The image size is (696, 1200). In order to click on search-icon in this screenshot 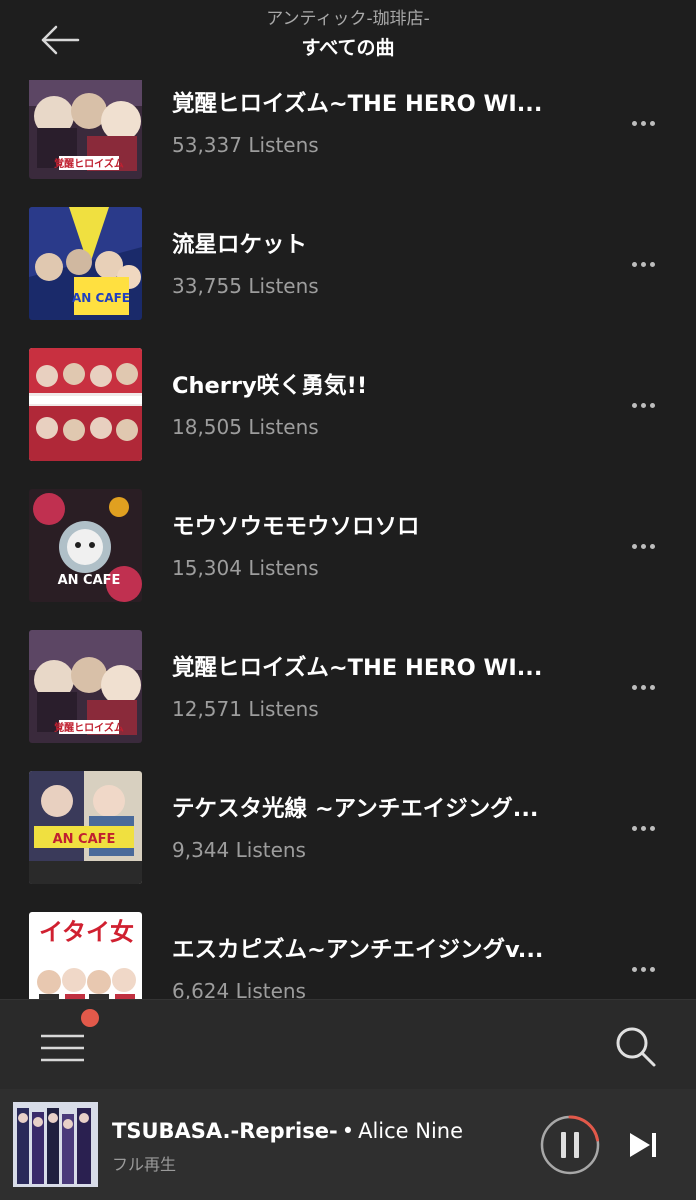, I will do `click(636, 1047)`.